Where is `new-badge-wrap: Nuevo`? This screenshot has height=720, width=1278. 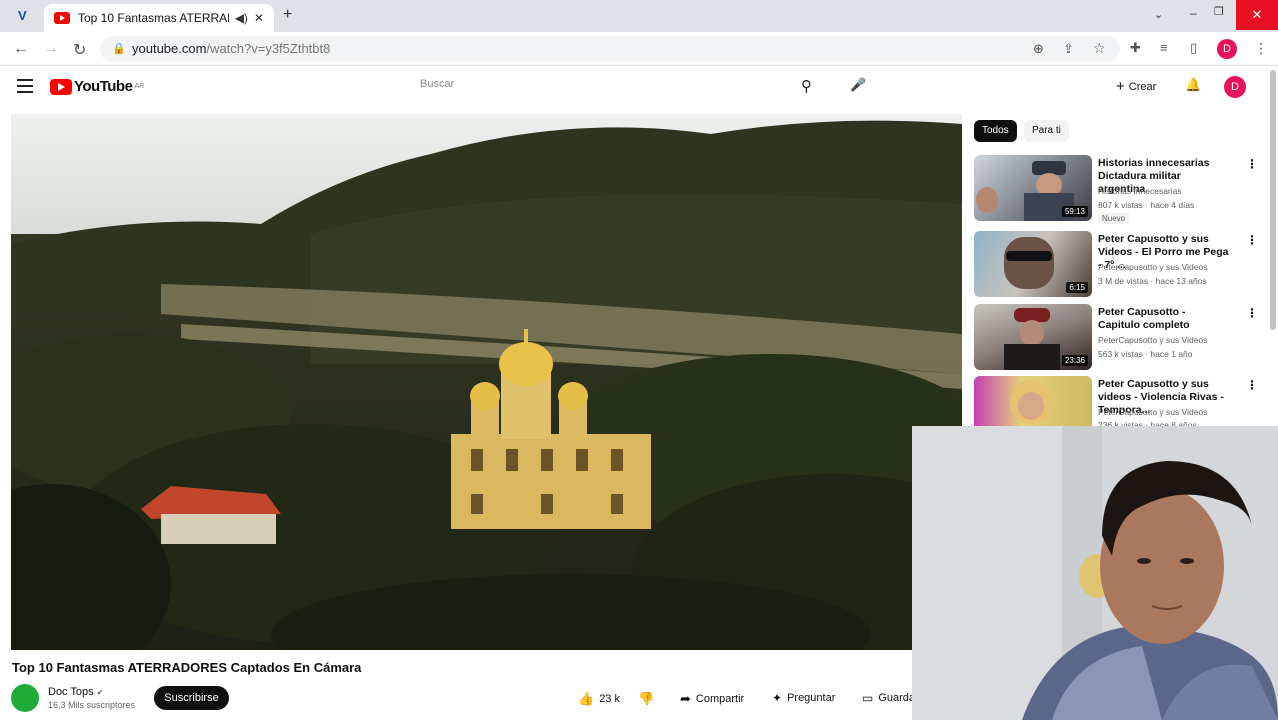 new-badge-wrap: Nuevo is located at coordinates (1114, 218).